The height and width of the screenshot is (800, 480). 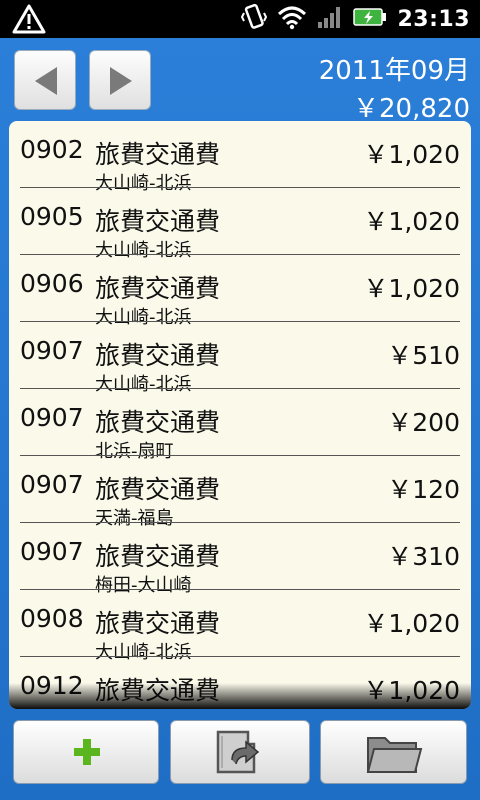 What do you see at coordinates (52, 283) in the screenshot?
I see `entry-date: 0906` at bounding box center [52, 283].